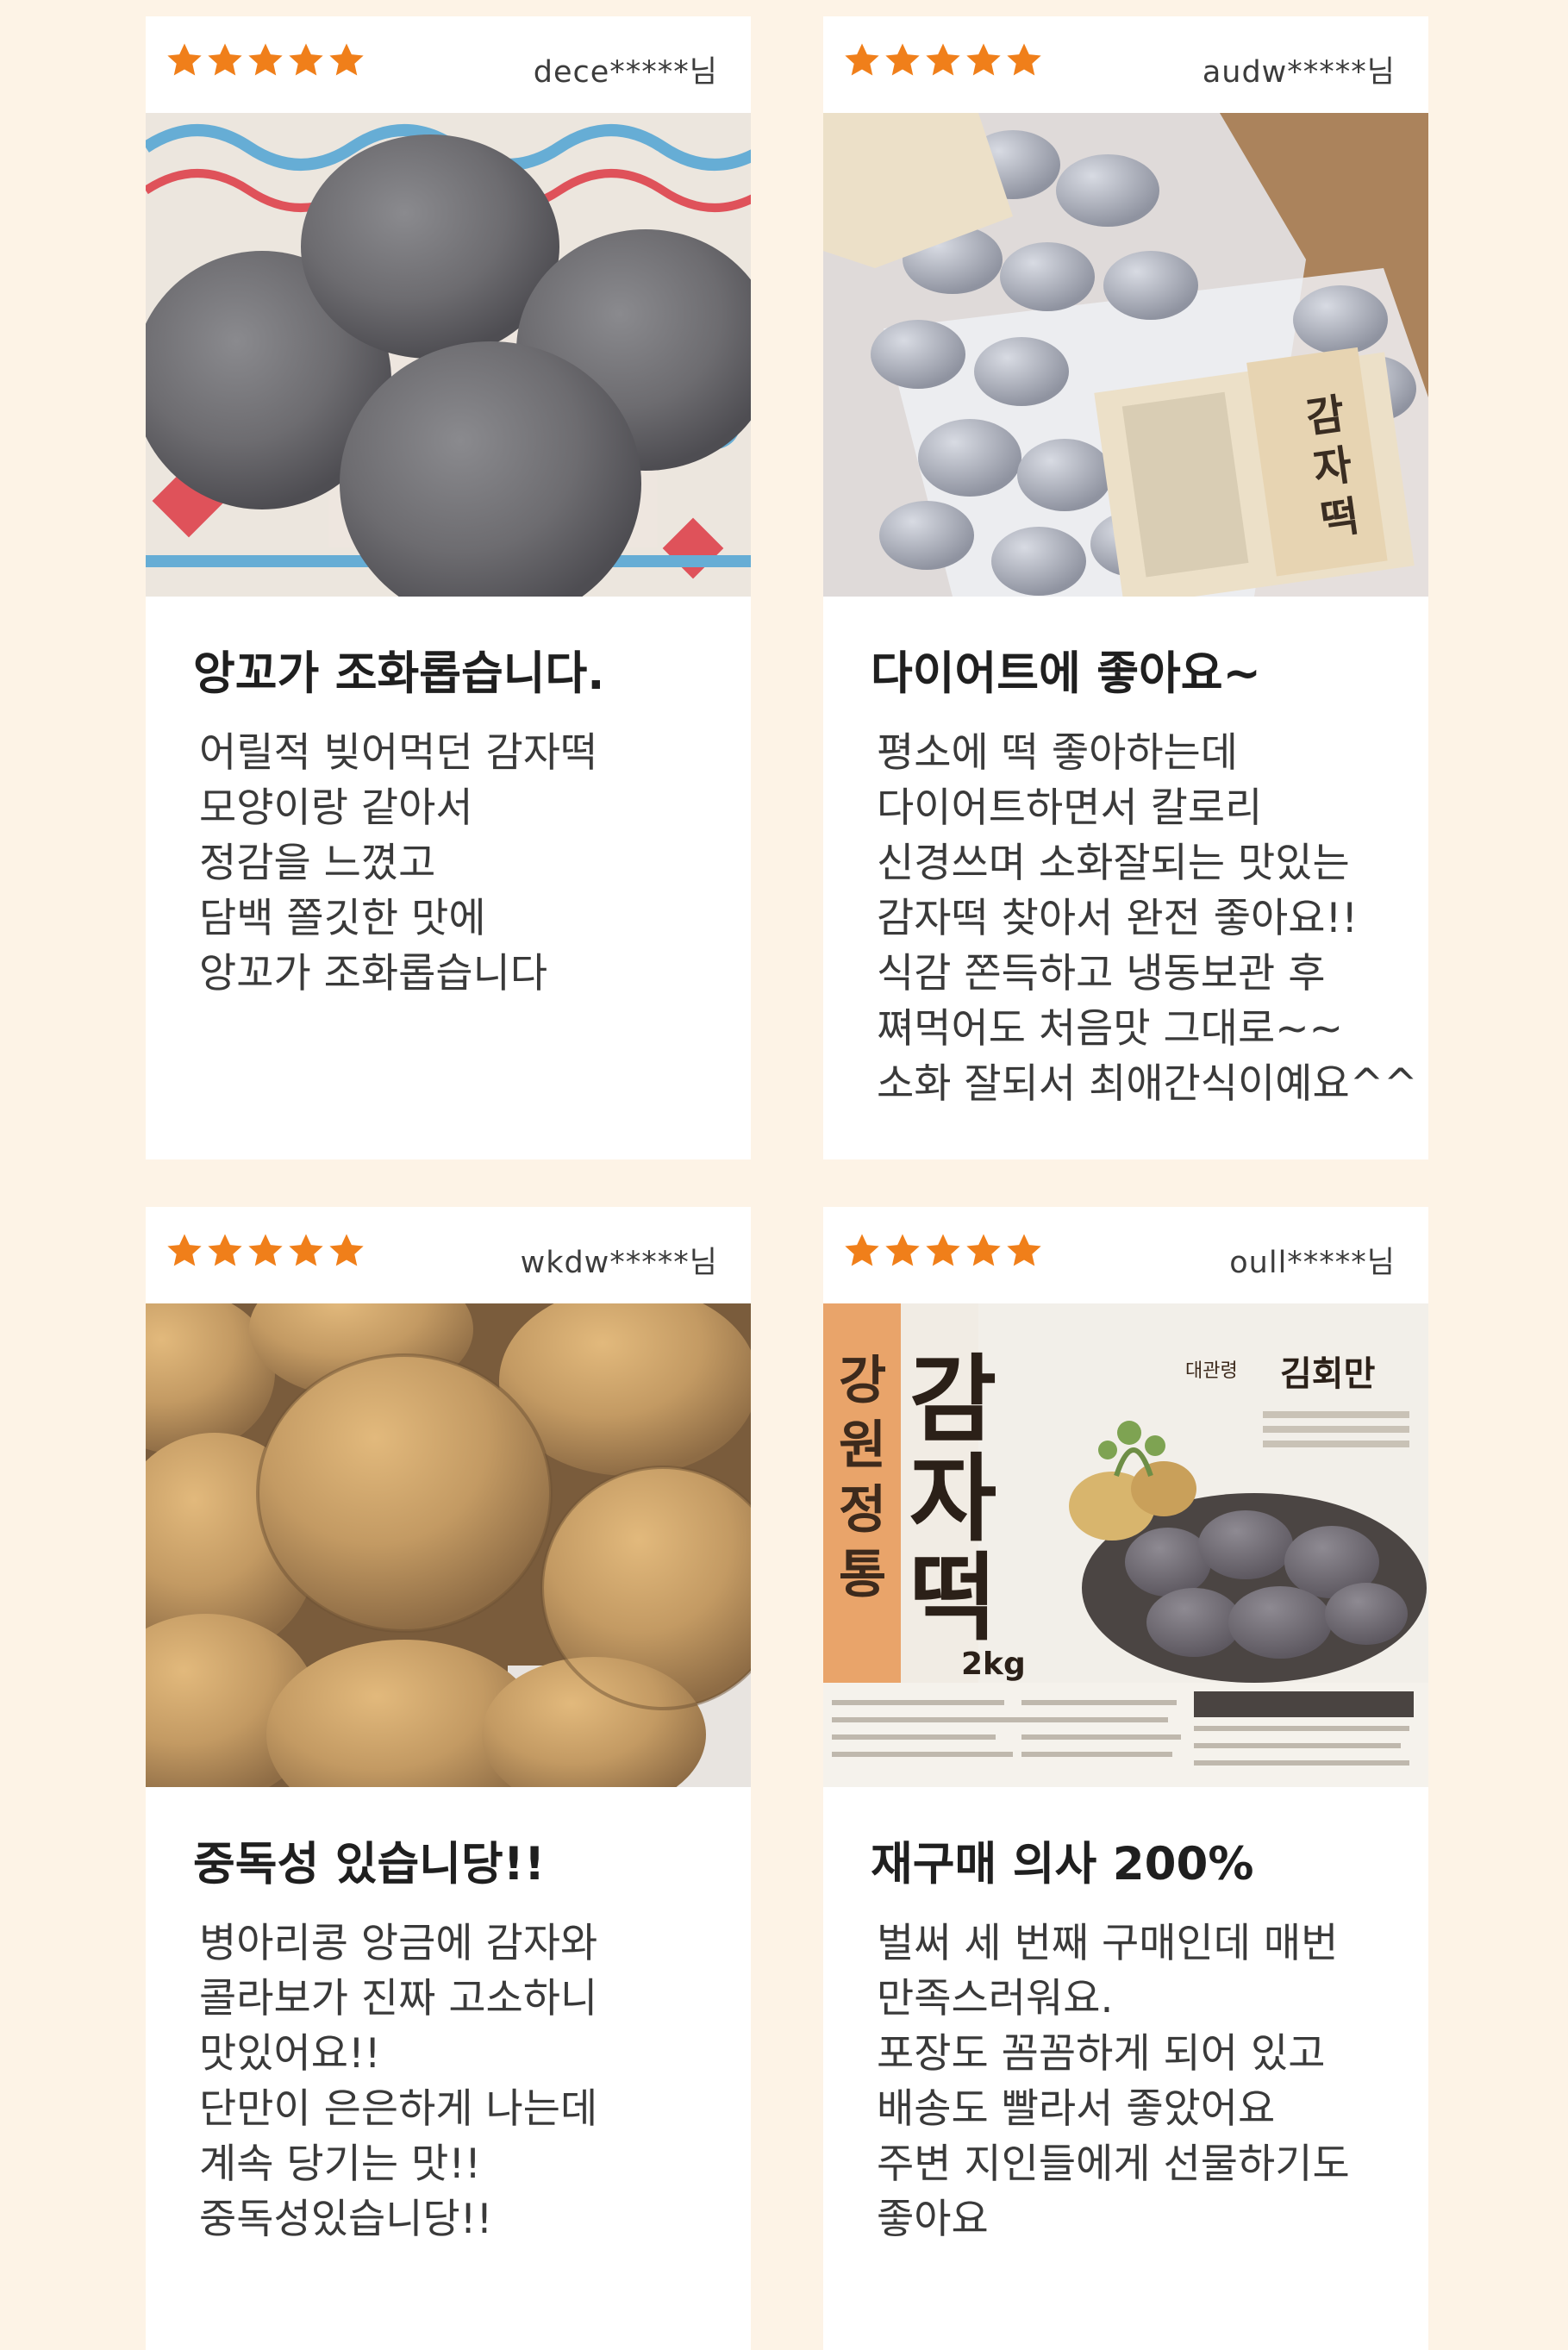 The height and width of the screenshot is (2350, 1568). Describe the element at coordinates (398, 1998) in the screenshot. I see `review-line: 콜라보가 진짜 고소하니` at that location.